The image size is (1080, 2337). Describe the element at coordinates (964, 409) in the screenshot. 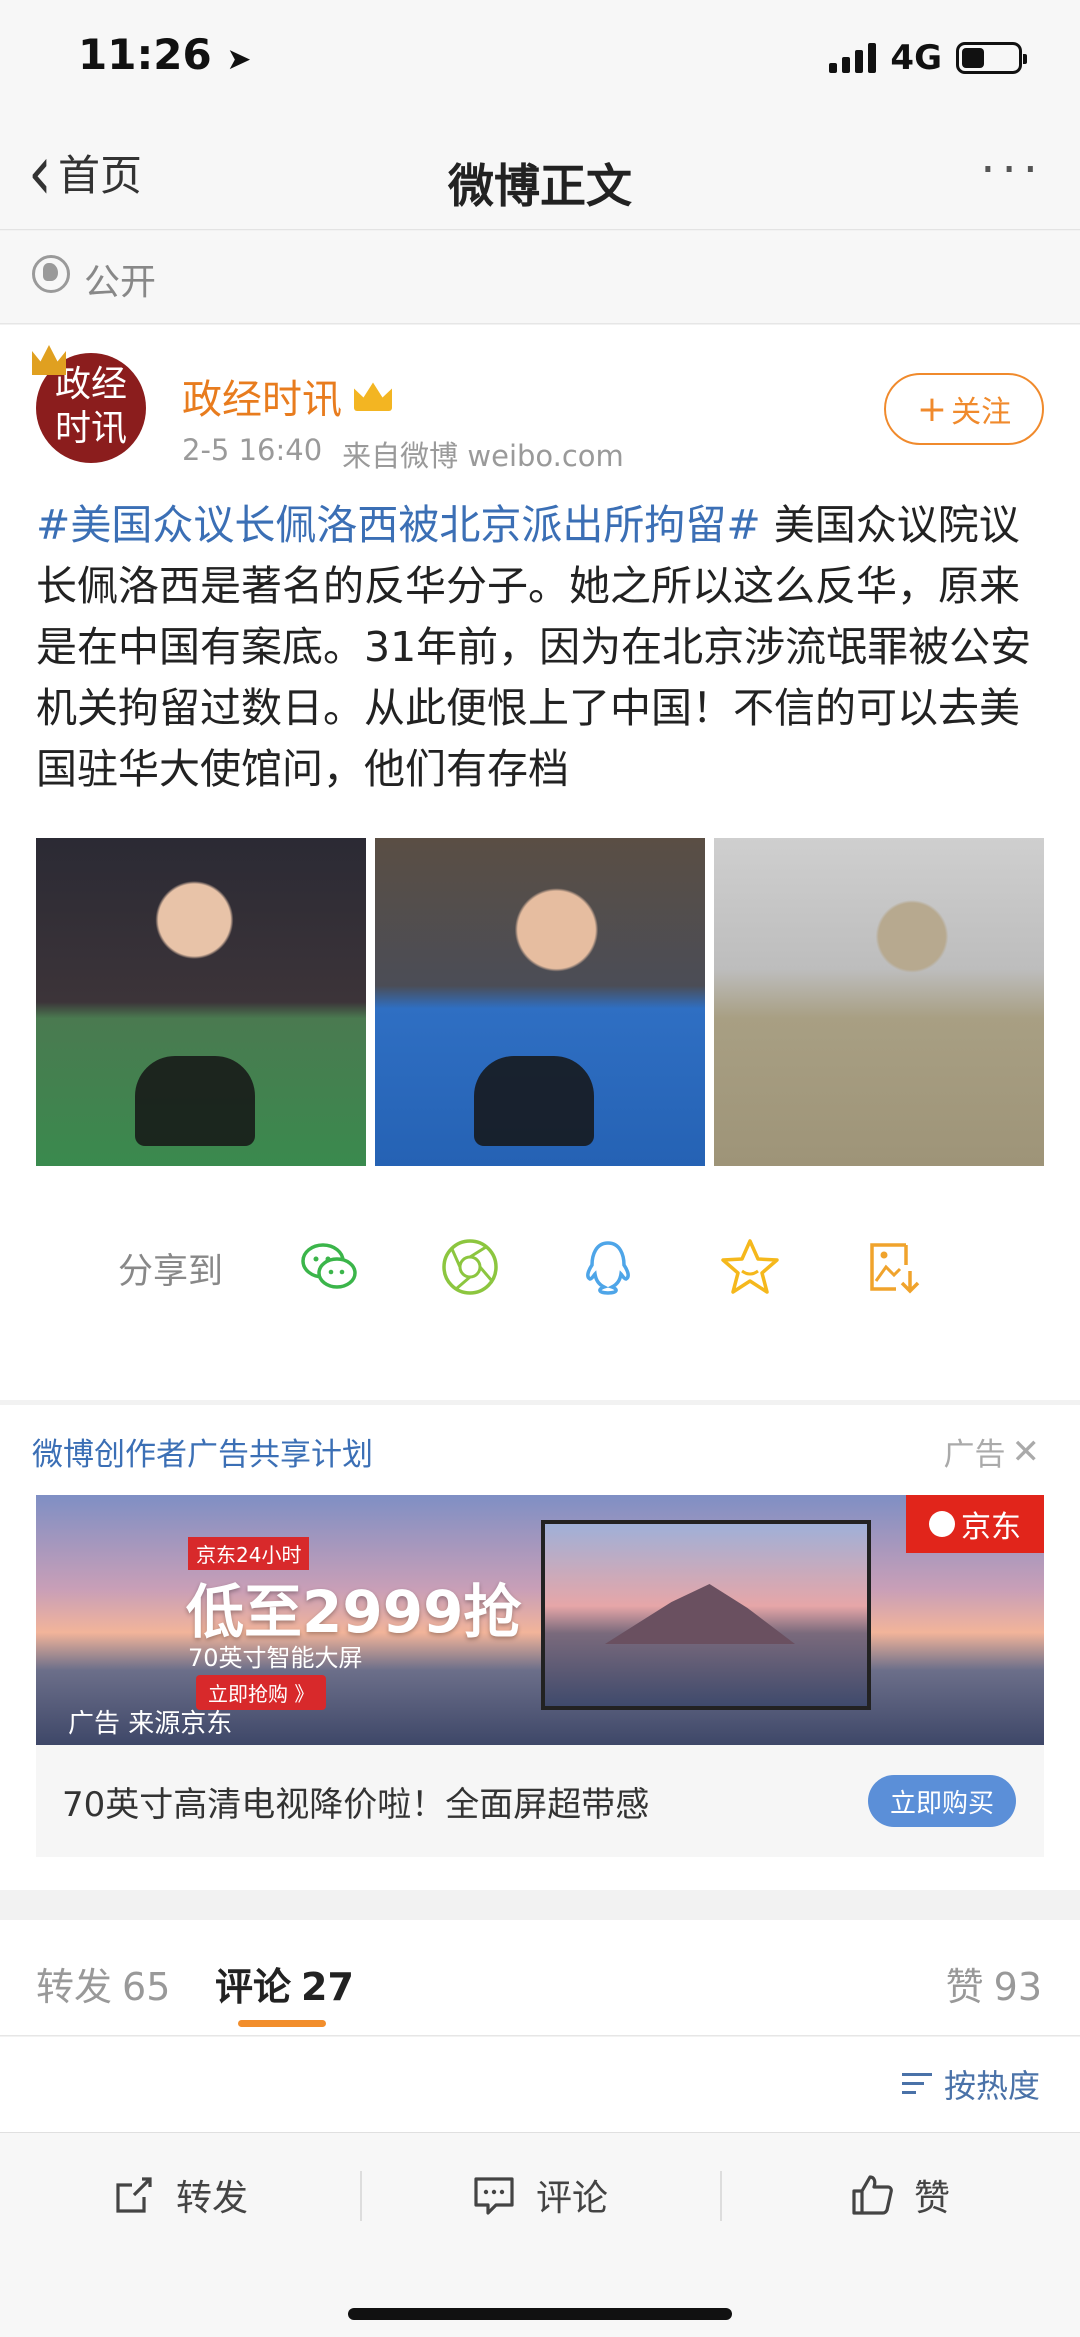

I see `follow-button: + 关注` at that location.